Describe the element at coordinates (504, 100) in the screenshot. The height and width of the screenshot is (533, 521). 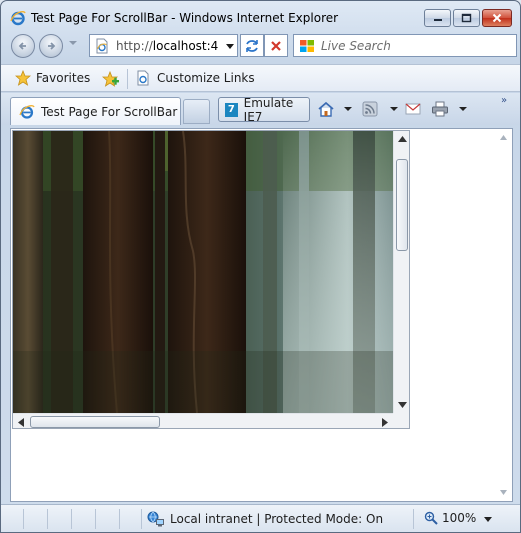
I see `toolbar-overflow-chevron: »` at that location.